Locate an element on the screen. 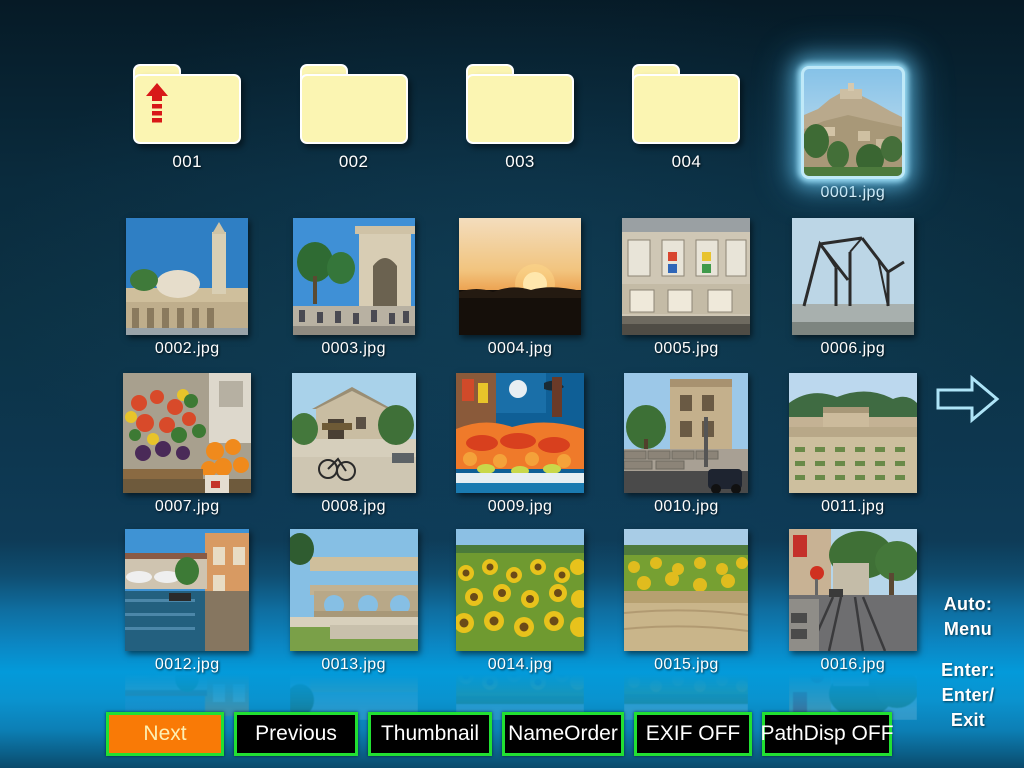 The width and height of the screenshot is (1024, 768). thumbnail-item: 0013.jpg is located at coordinates (353, 623).